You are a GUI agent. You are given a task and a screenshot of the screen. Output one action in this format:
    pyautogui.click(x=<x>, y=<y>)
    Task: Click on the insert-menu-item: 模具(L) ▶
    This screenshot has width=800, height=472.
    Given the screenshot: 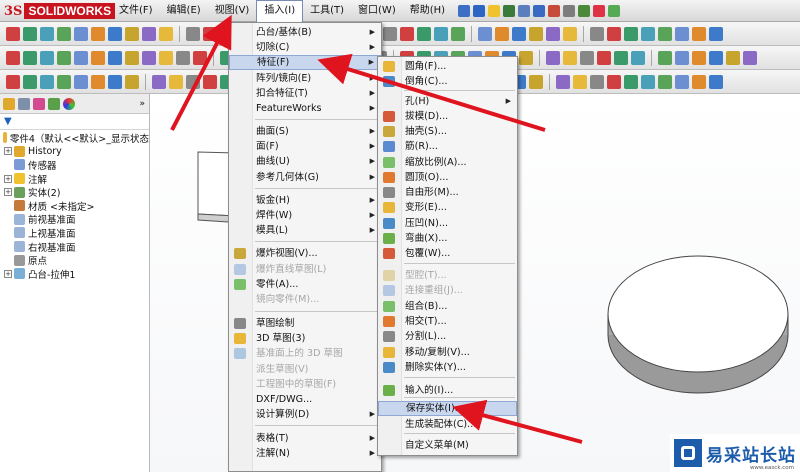 What is the action you would take?
    pyautogui.click(x=305, y=230)
    